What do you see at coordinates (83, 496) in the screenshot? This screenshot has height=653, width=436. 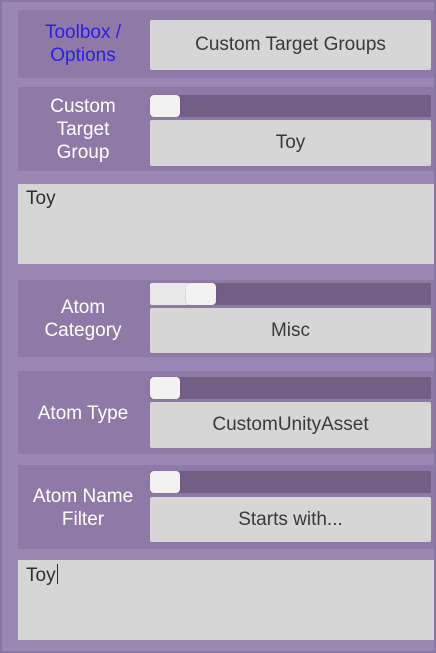 I see `atom-name-filter-label-line1: Atom Name` at bounding box center [83, 496].